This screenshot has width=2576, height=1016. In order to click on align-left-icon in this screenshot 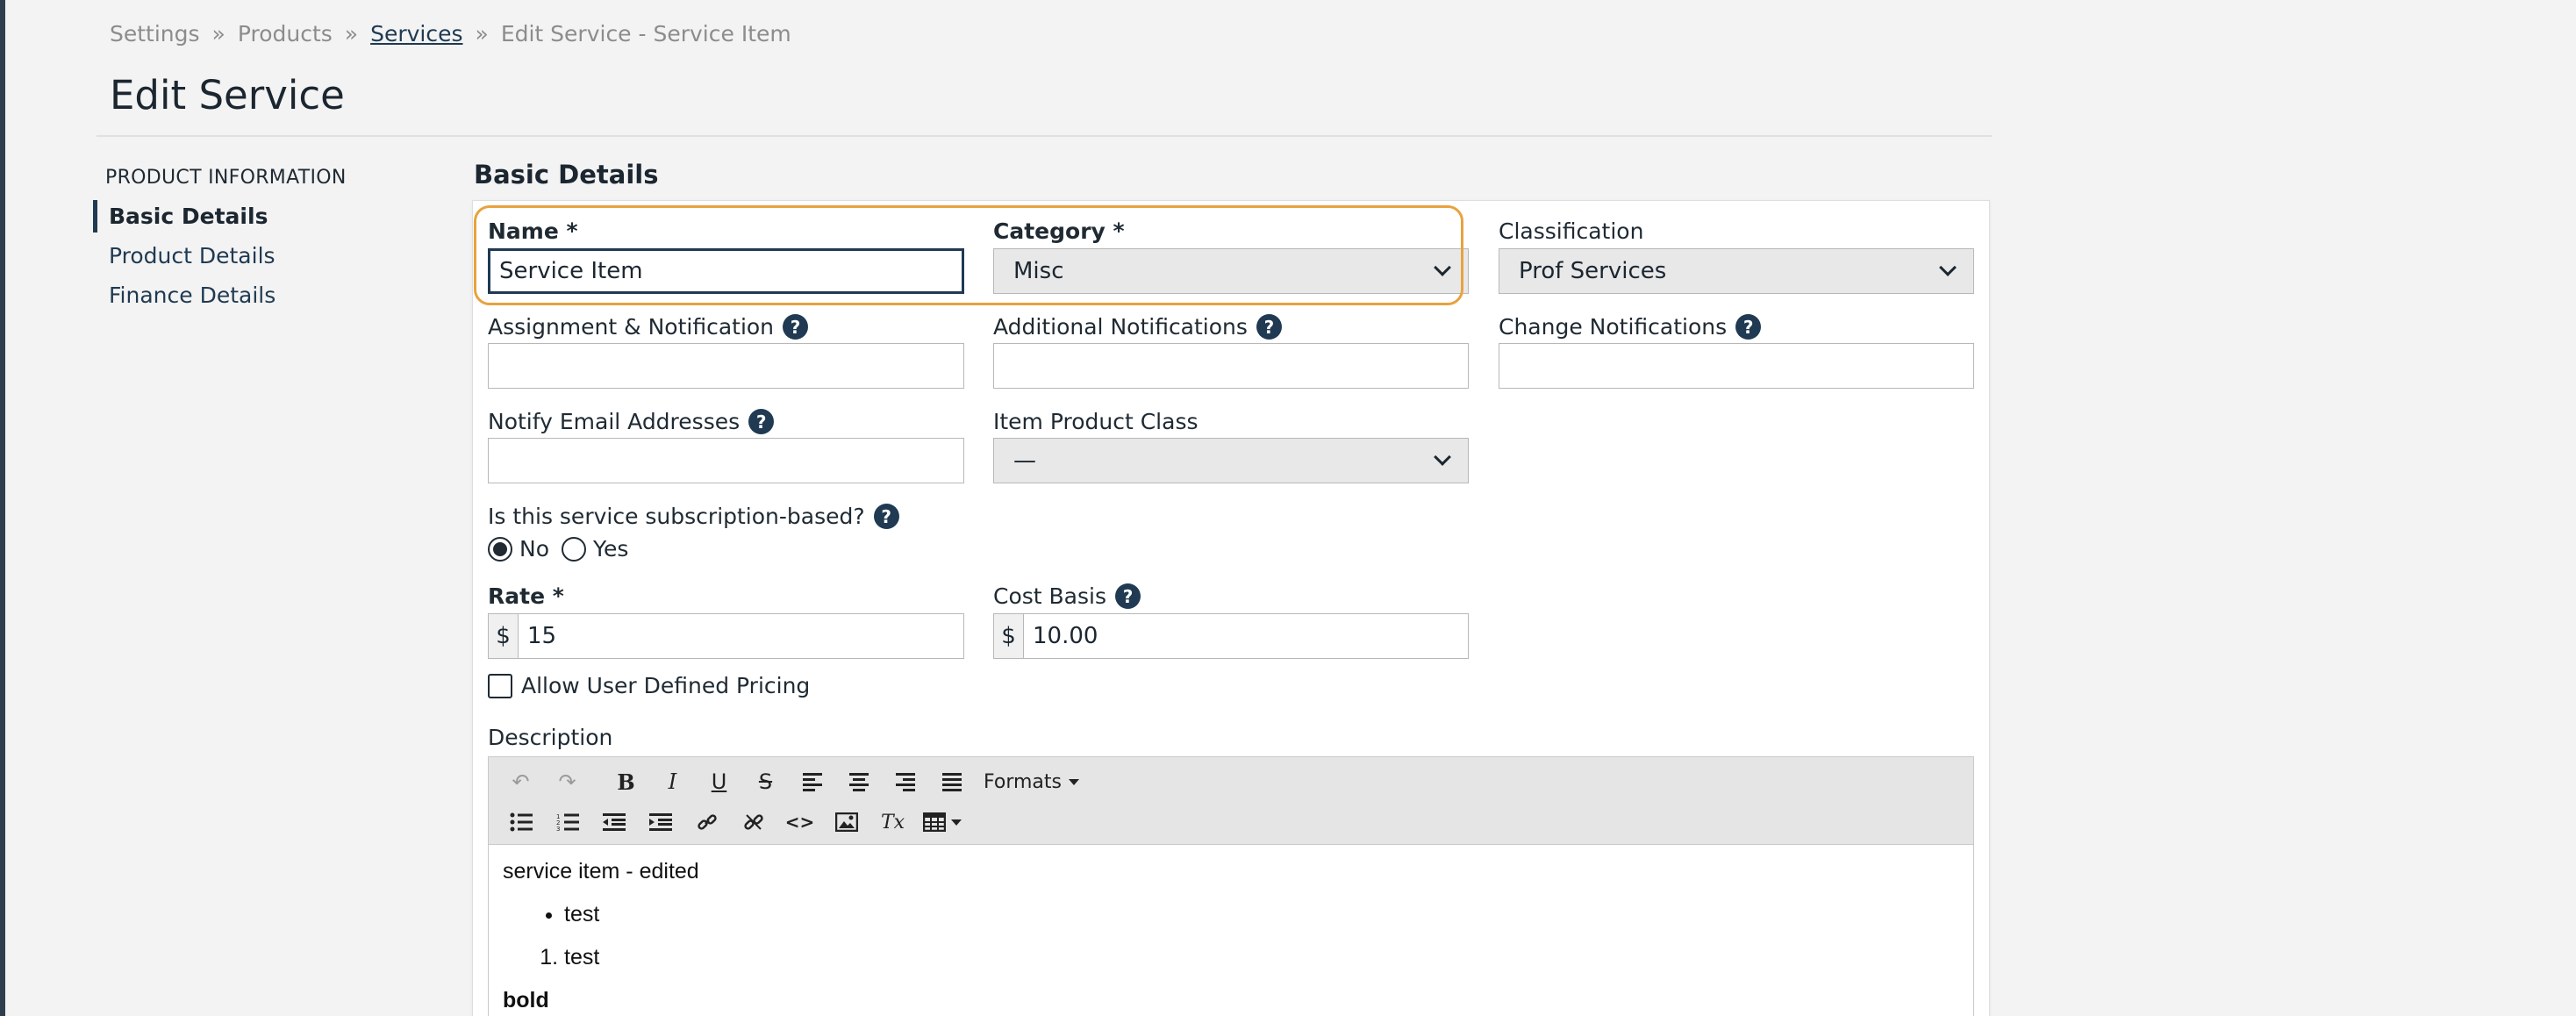, I will do `click(812, 782)`.